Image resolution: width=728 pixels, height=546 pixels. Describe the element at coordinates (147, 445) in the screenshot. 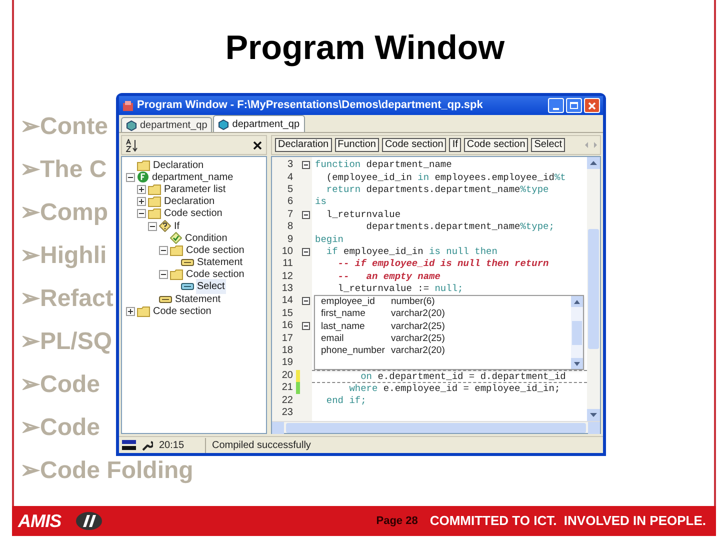

I see `wrench-icon` at that location.